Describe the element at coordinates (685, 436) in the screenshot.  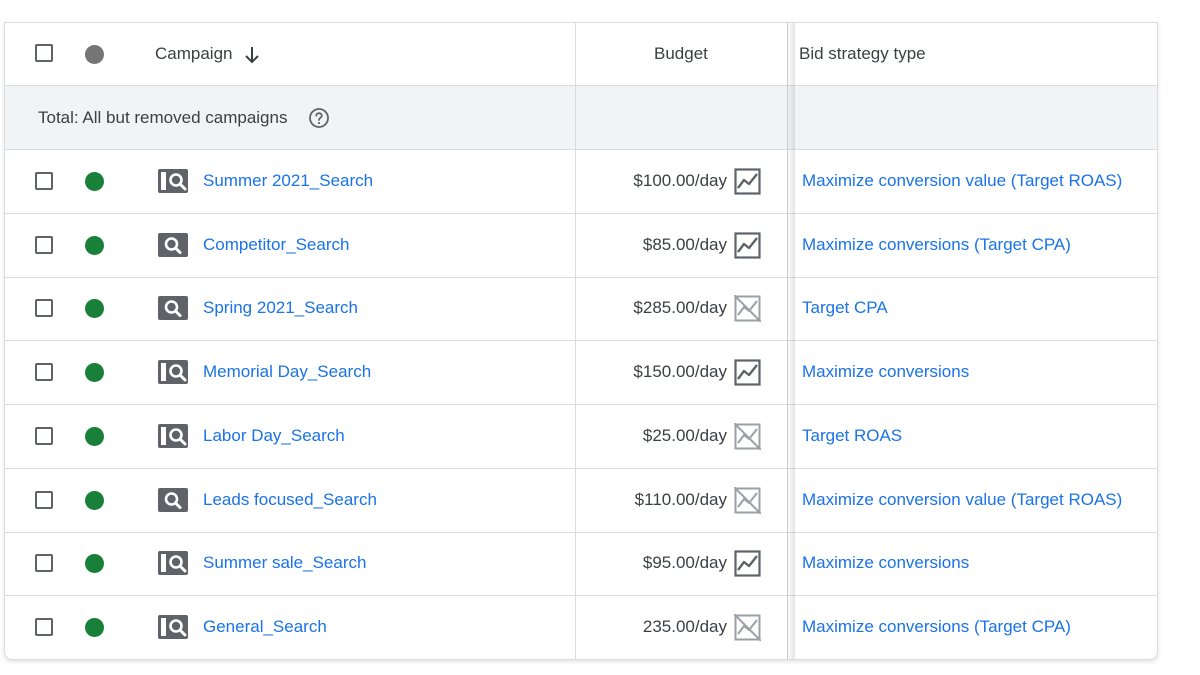
I see `budget-value: $25.00/day` at that location.